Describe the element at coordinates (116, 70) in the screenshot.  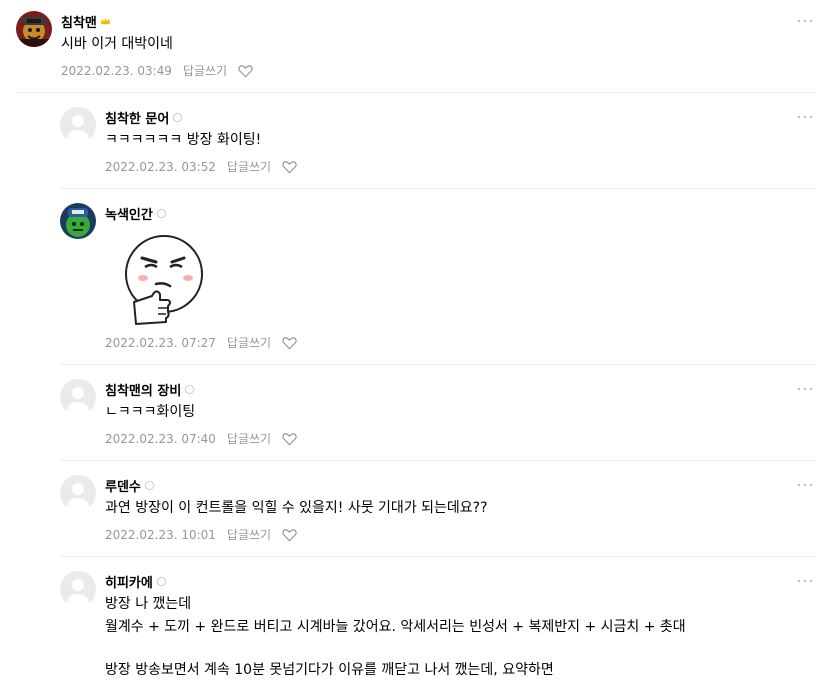
I see `comment-date: 2022.02.23. 03:49` at that location.